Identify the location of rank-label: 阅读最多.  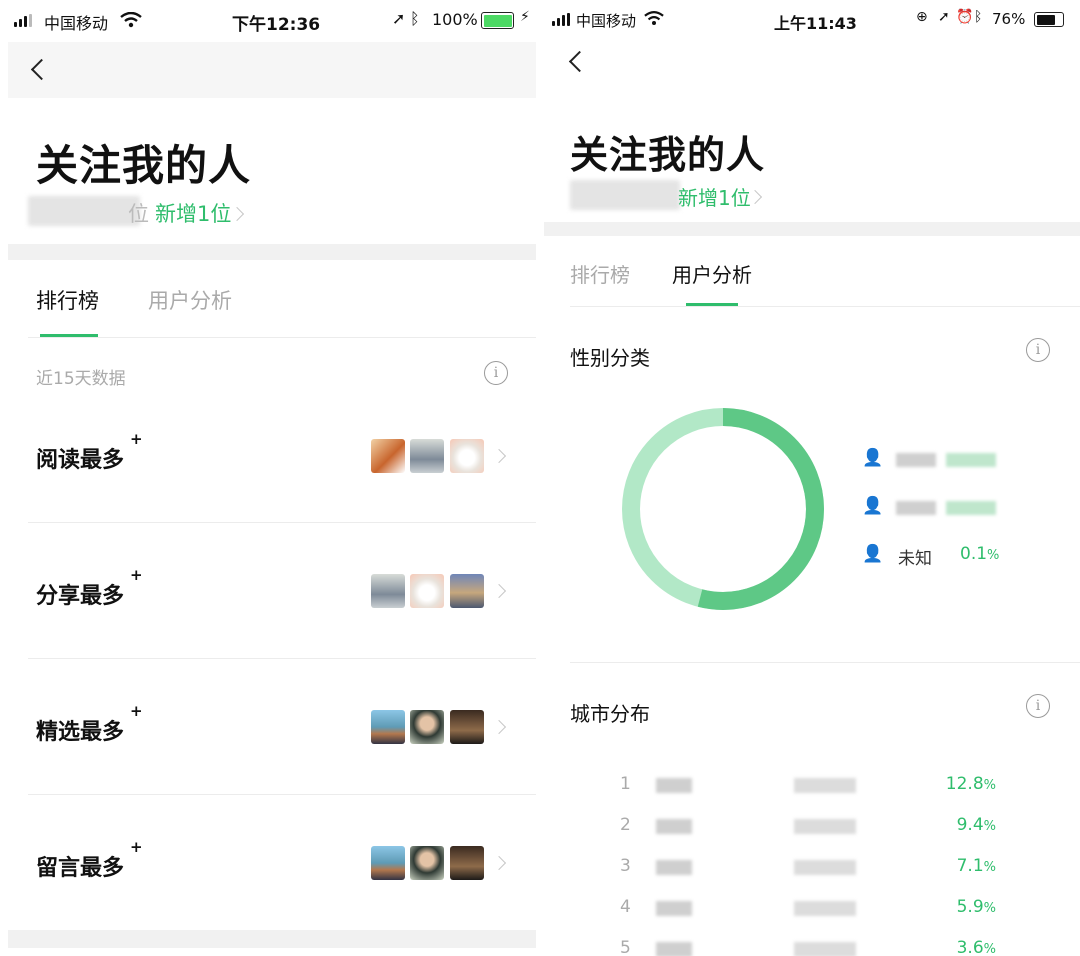
(80, 460).